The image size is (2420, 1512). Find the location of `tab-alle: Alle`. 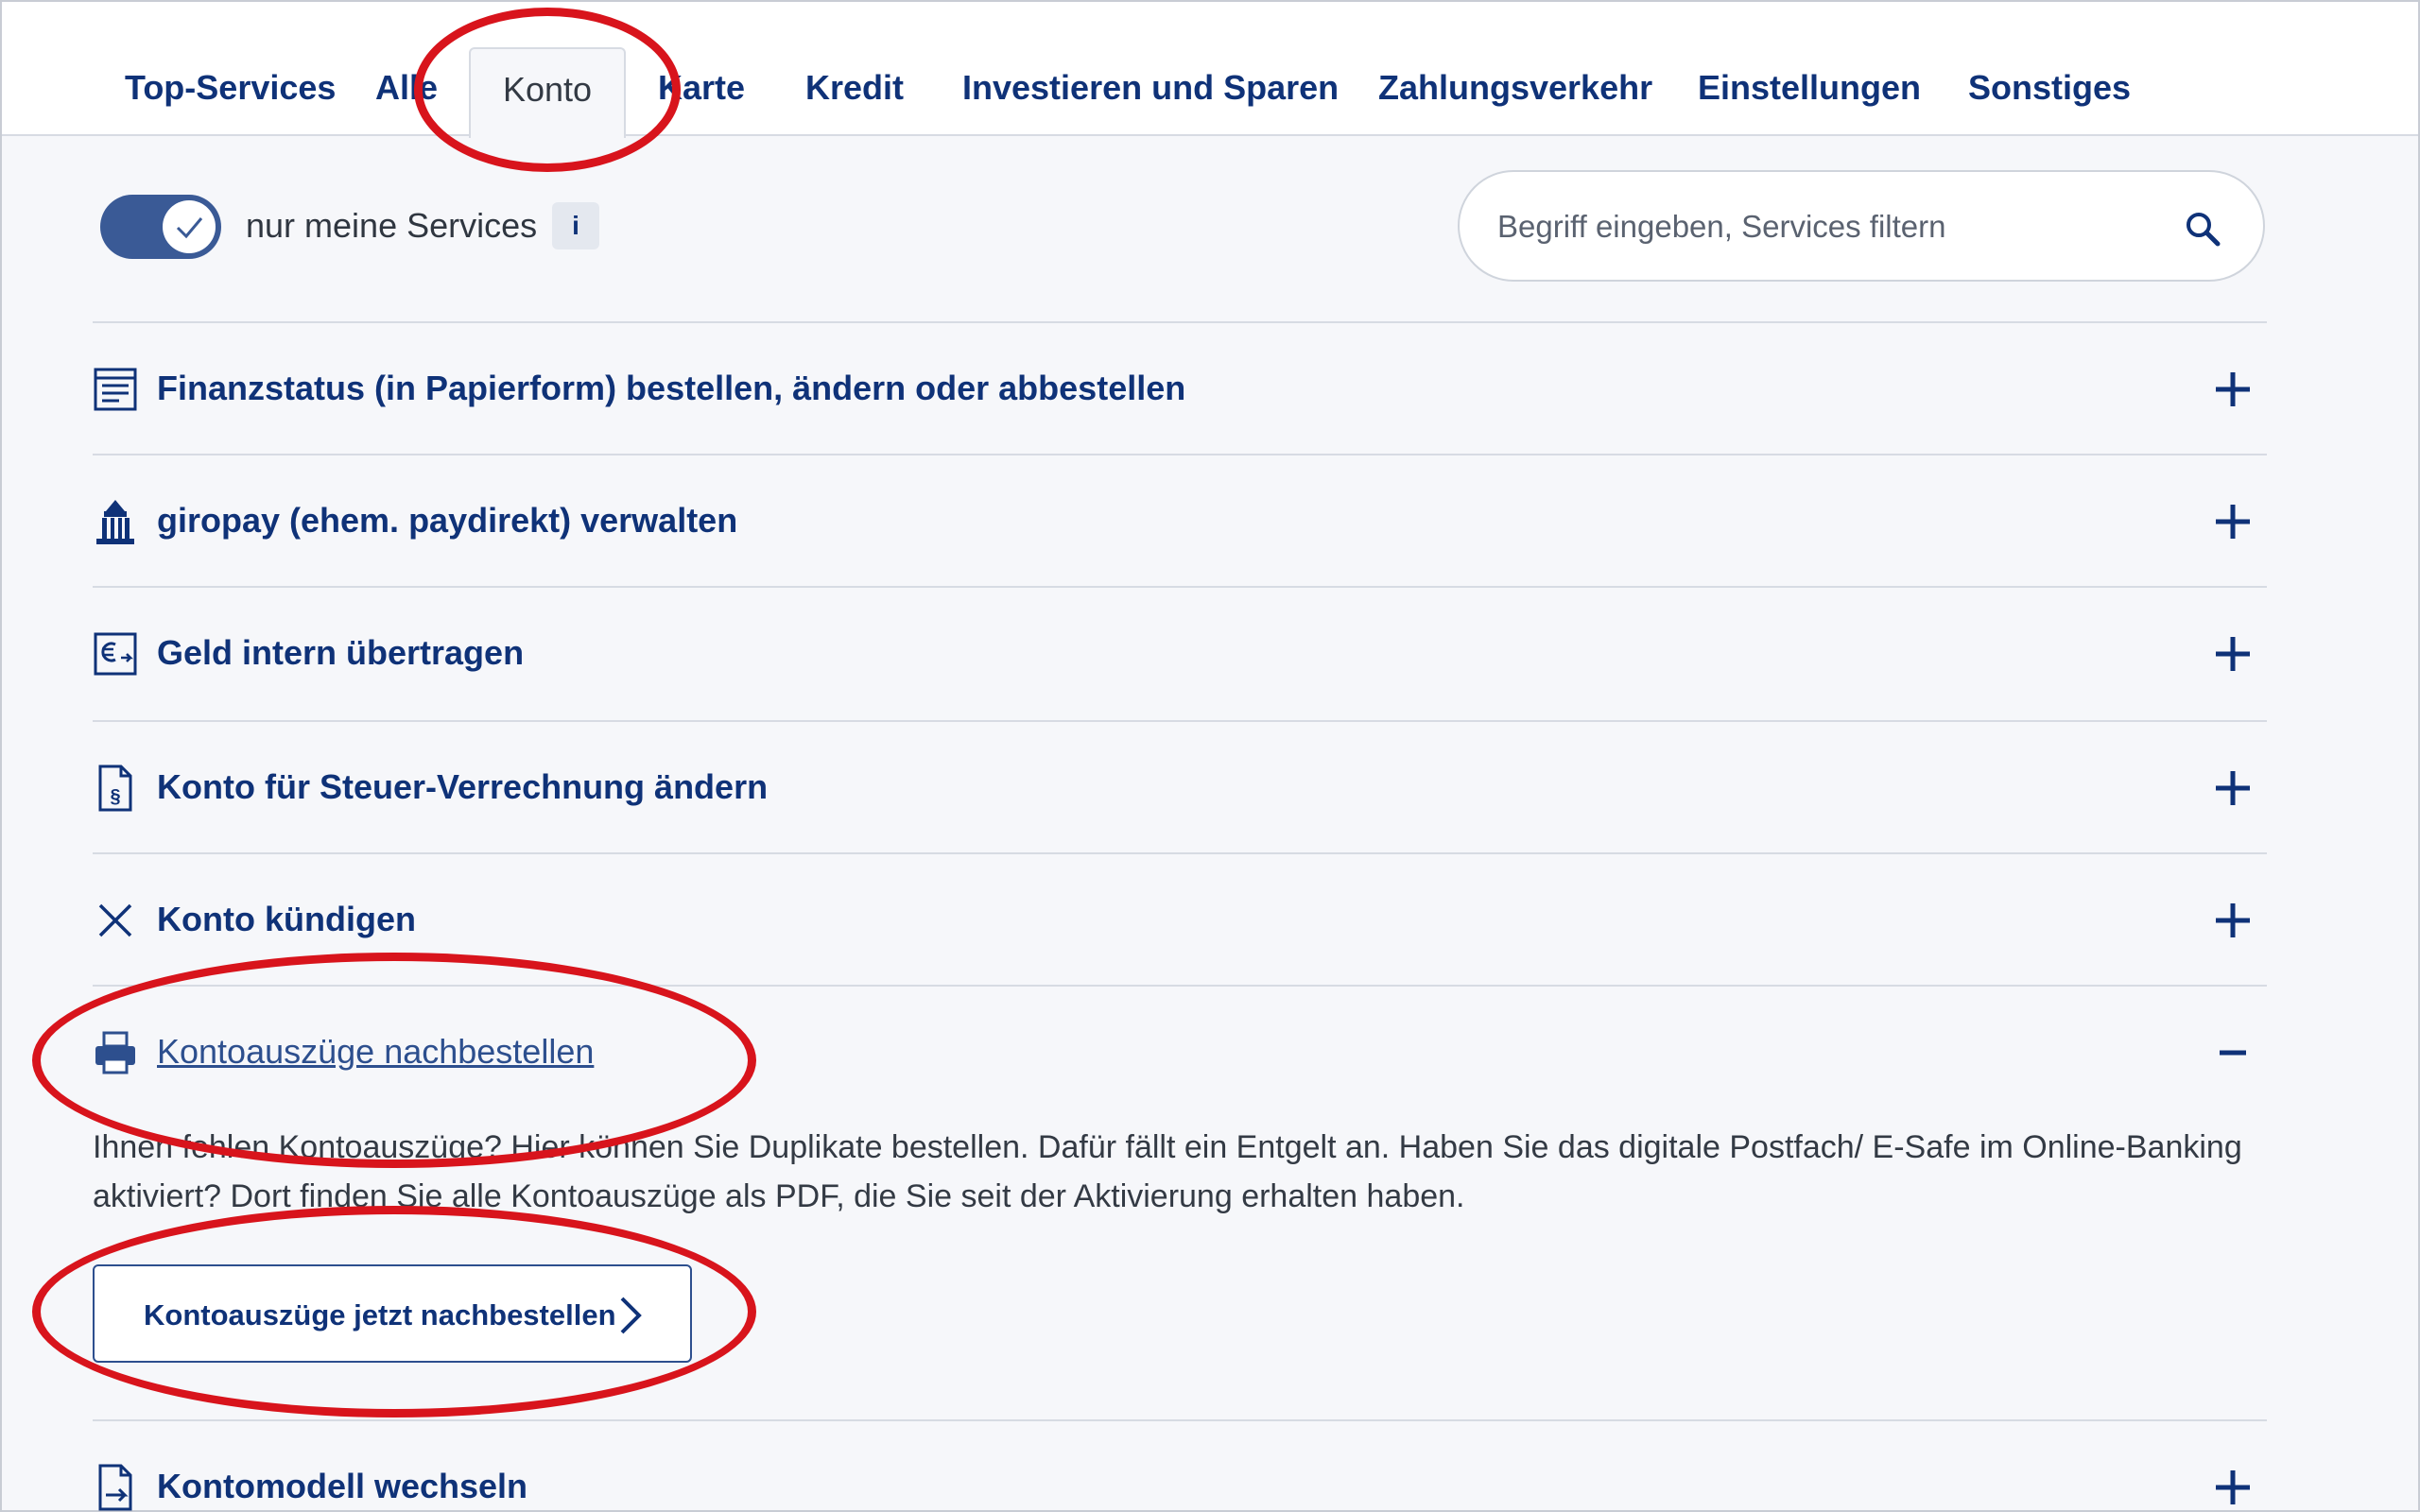

tab-alle: Alle is located at coordinates (407, 88).